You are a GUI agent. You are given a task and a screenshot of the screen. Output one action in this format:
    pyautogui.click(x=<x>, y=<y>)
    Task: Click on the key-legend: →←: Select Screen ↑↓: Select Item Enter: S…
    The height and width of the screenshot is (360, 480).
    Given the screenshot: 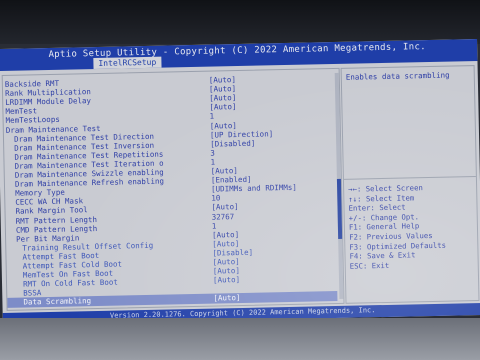 What is the action you would take?
    pyautogui.click(x=411, y=226)
    